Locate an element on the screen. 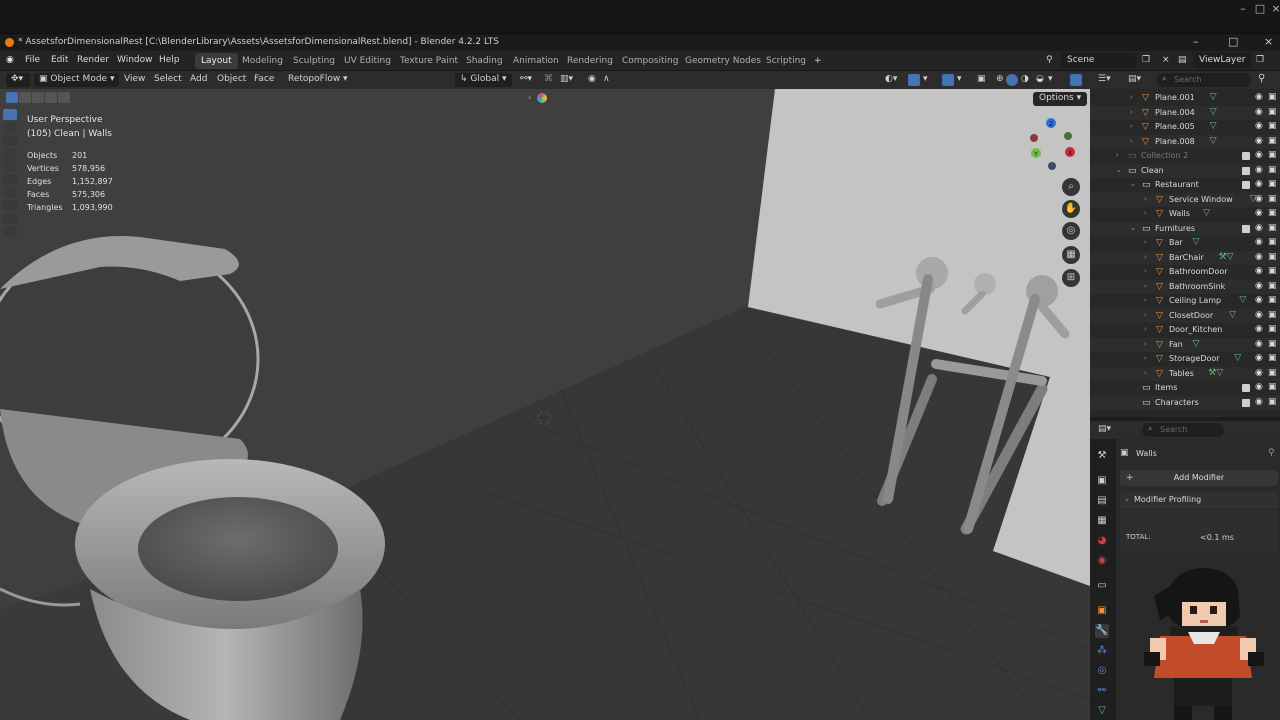 The height and width of the screenshot is (720, 1280). measure-tool-icon is located at coordinates (10, 205).